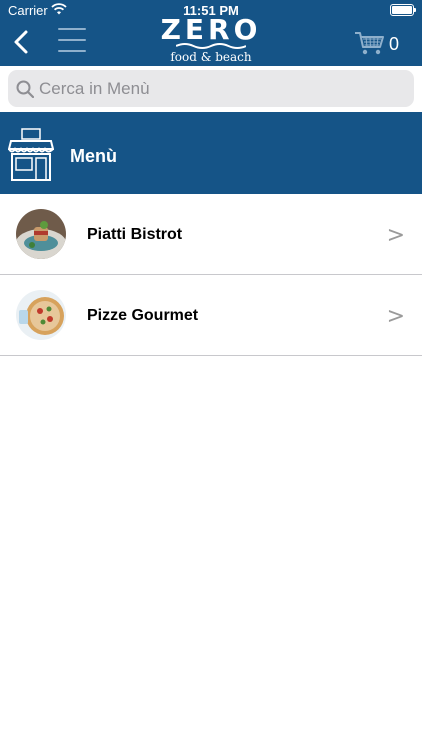 The height and width of the screenshot is (750, 422). Describe the element at coordinates (41, 234) in the screenshot. I see `bistrot-dish-image` at that location.